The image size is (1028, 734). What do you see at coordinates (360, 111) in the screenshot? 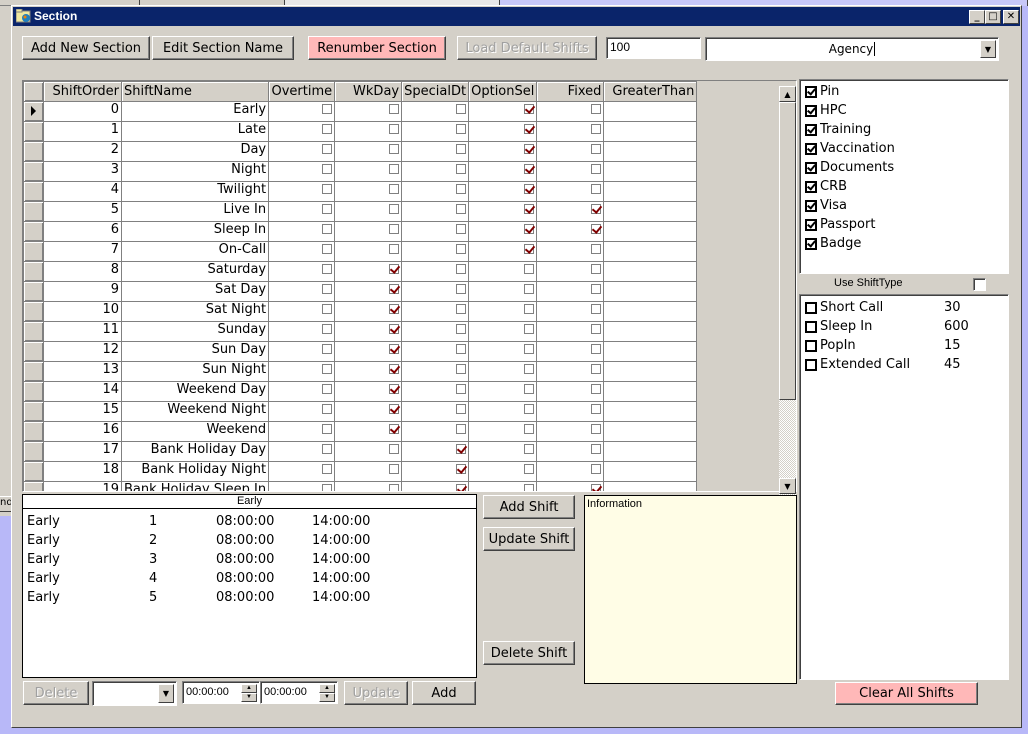
I see `grid-row: 0 Early` at bounding box center [360, 111].